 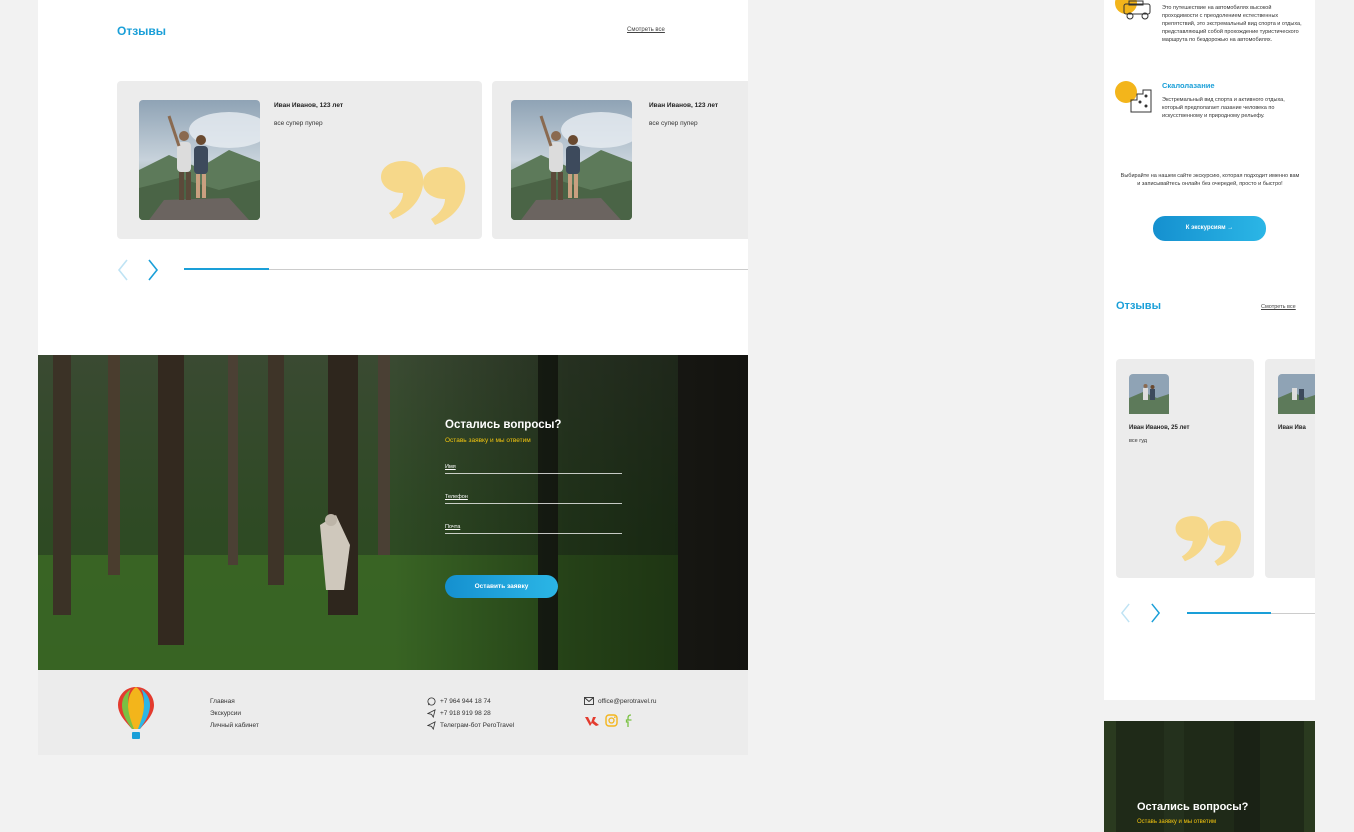 What do you see at coordinates (1177, 822) in the screenshot?
I see `mobile-form-subtitle: Оставь заявку и мы ответим` at bounding box center [1177, 822].